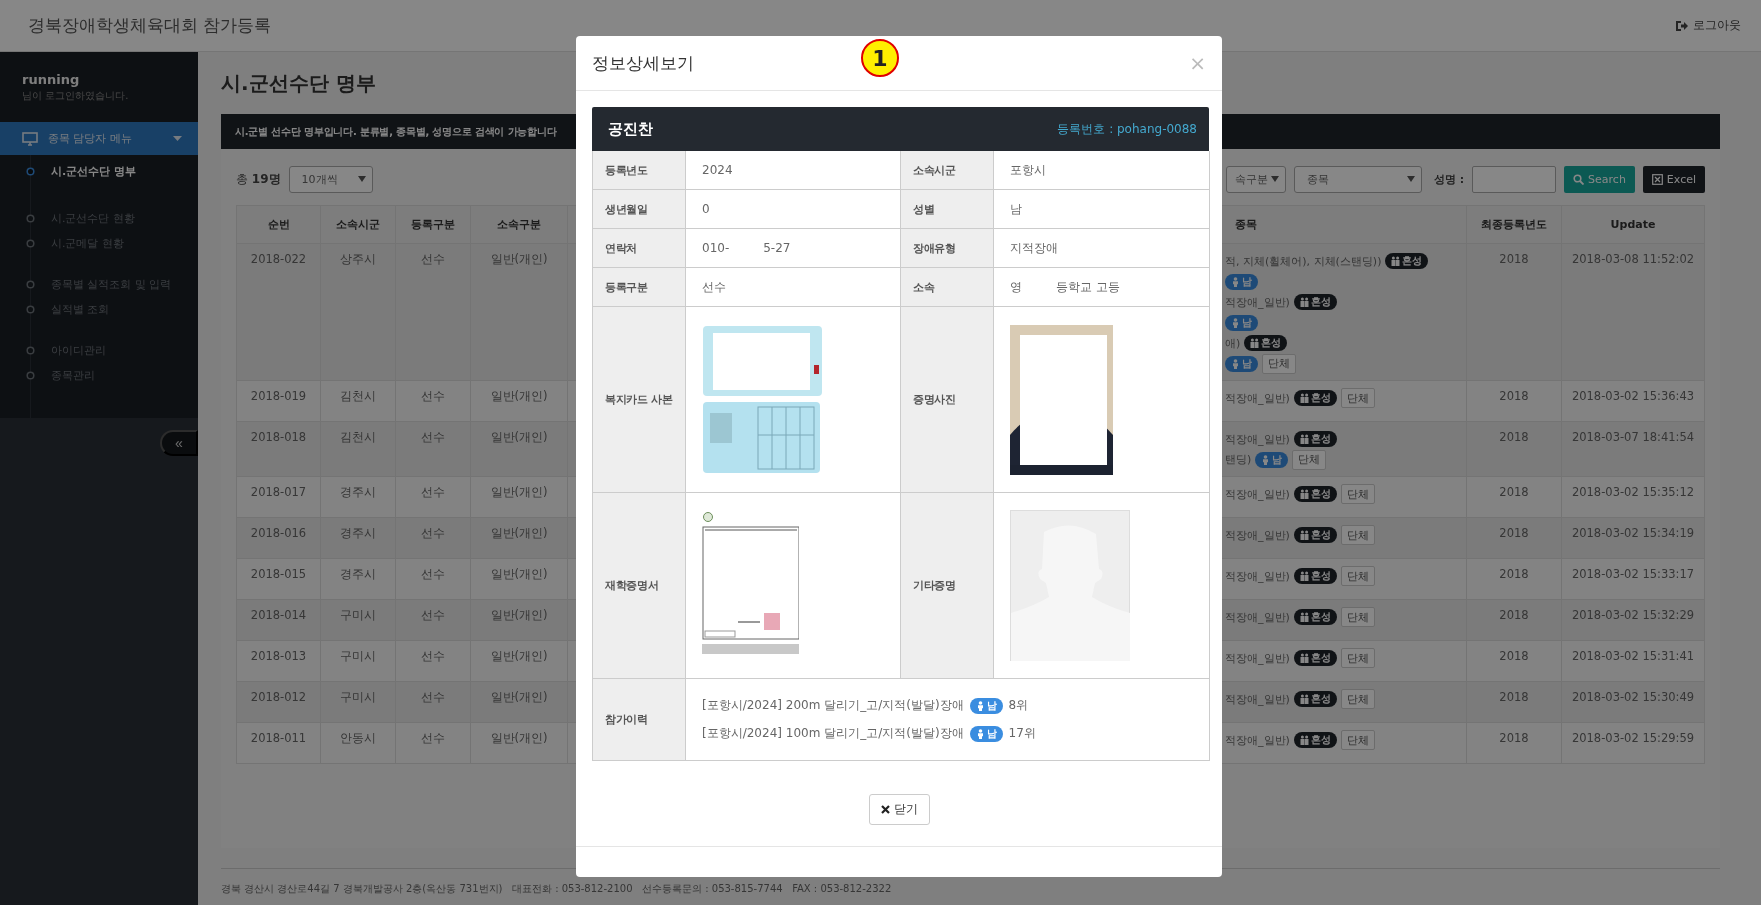 The width and height of the screenshot is (1761, 905). Describe the element at coordinates (639, 209) in the screenshot. I see `field-label: 생년월일` at that location.